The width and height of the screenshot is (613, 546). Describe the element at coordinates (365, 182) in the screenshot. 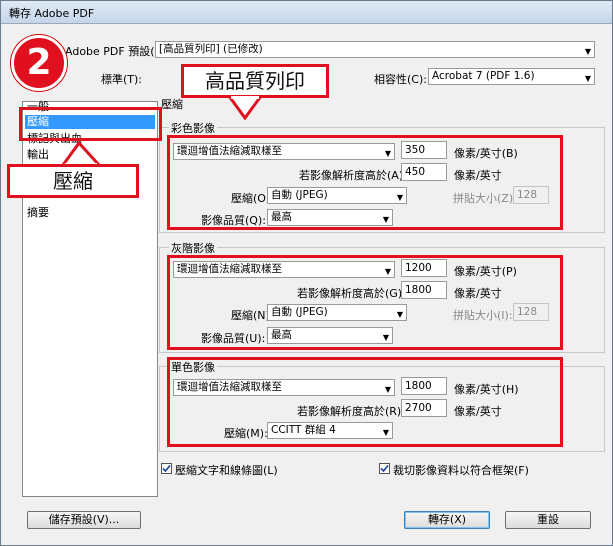

I see `highlight-color-settings` at that location.